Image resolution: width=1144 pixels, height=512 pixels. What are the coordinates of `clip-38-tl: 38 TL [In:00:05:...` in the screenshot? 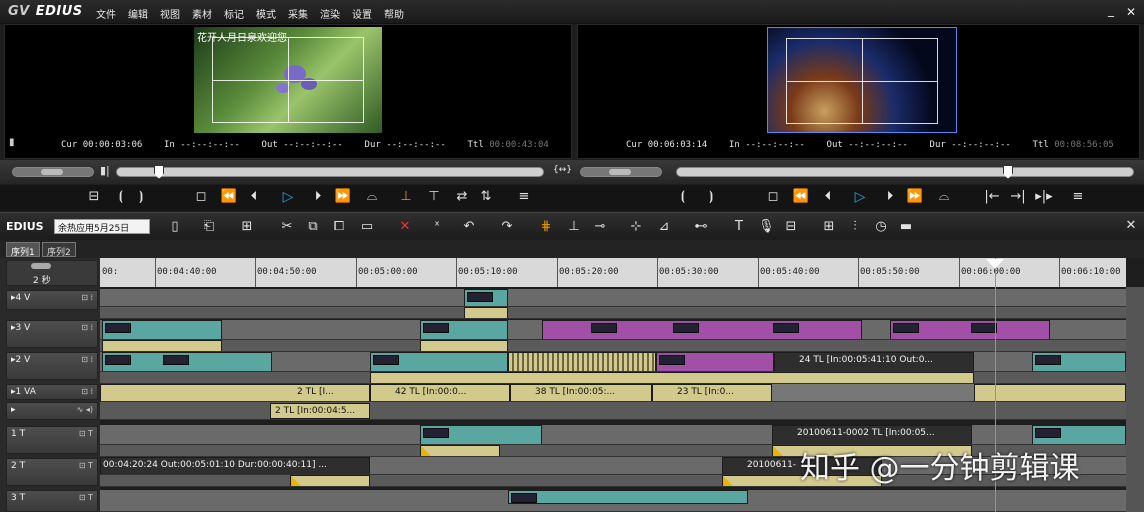 It's located at (581, 392).